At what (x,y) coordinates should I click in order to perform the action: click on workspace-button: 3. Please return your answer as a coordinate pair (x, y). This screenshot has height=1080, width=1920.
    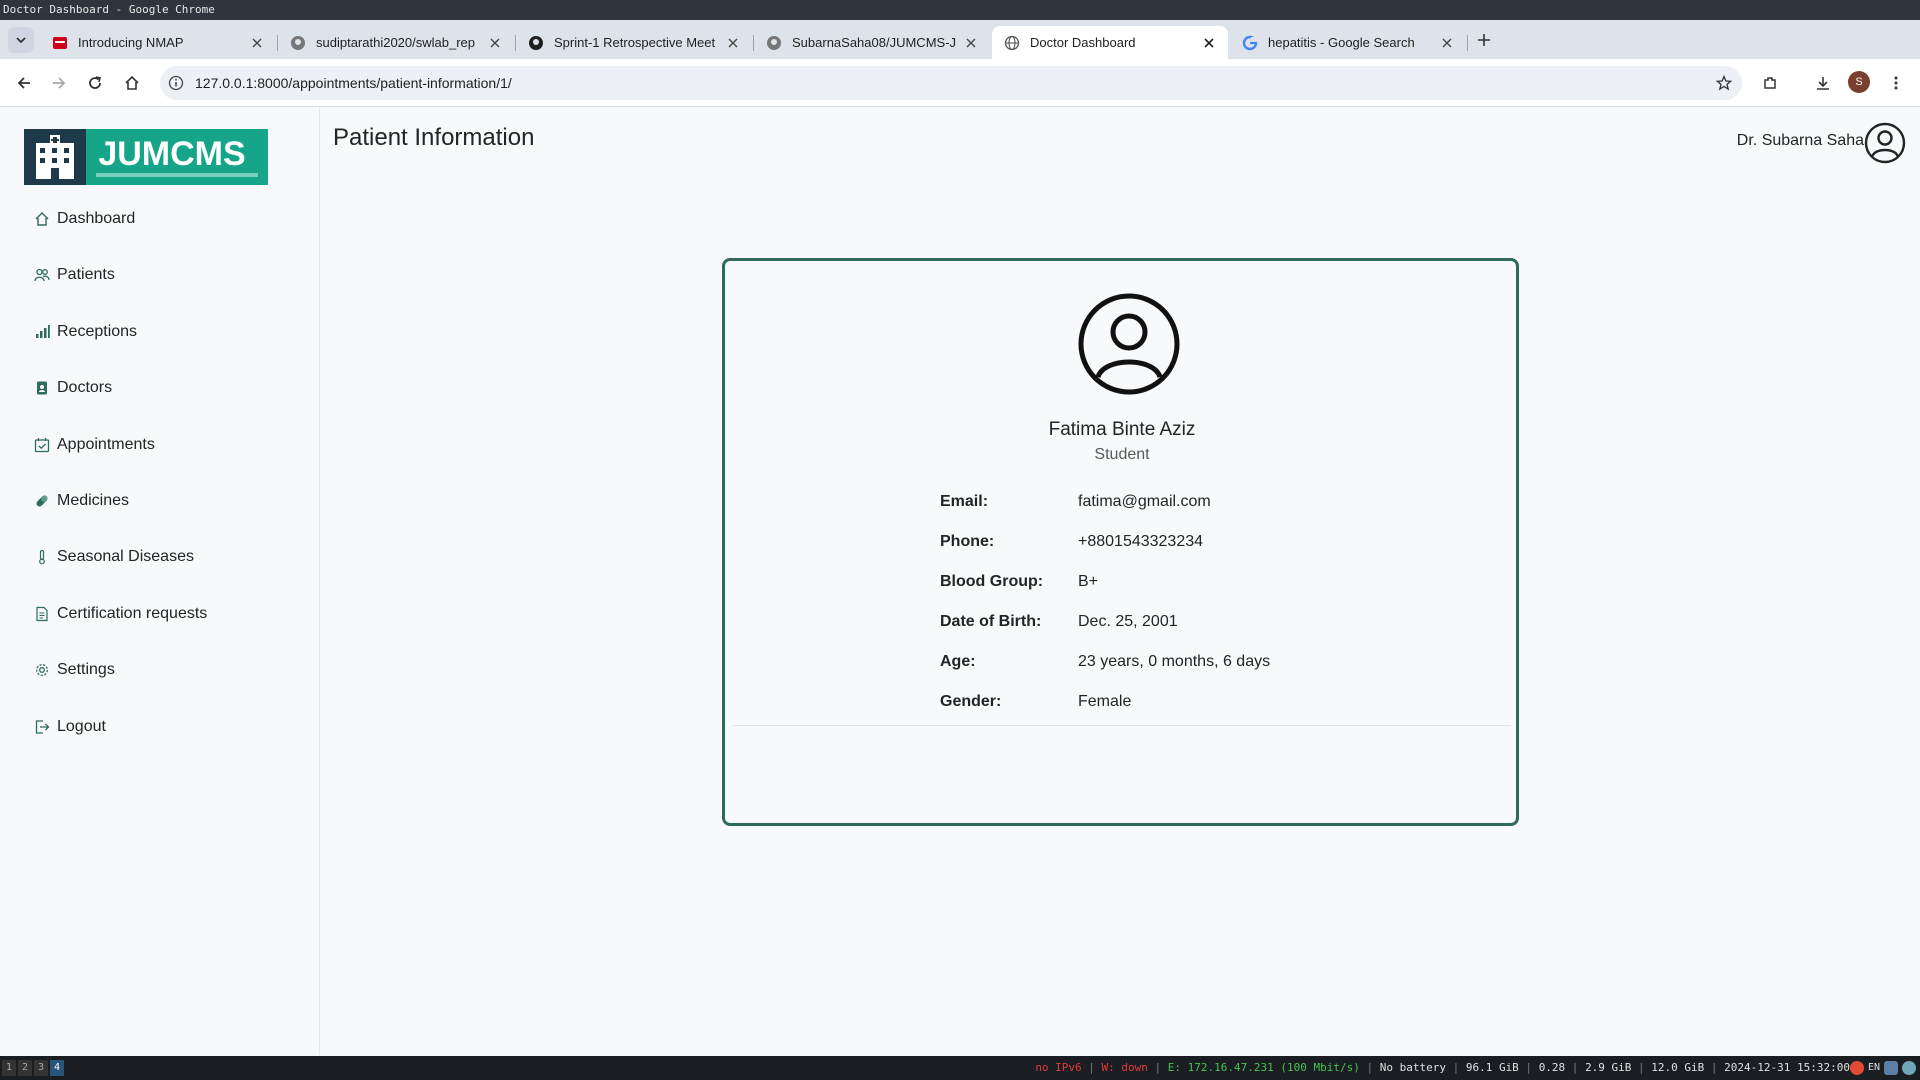
    Looking at the image, I should click on (41, 1068).